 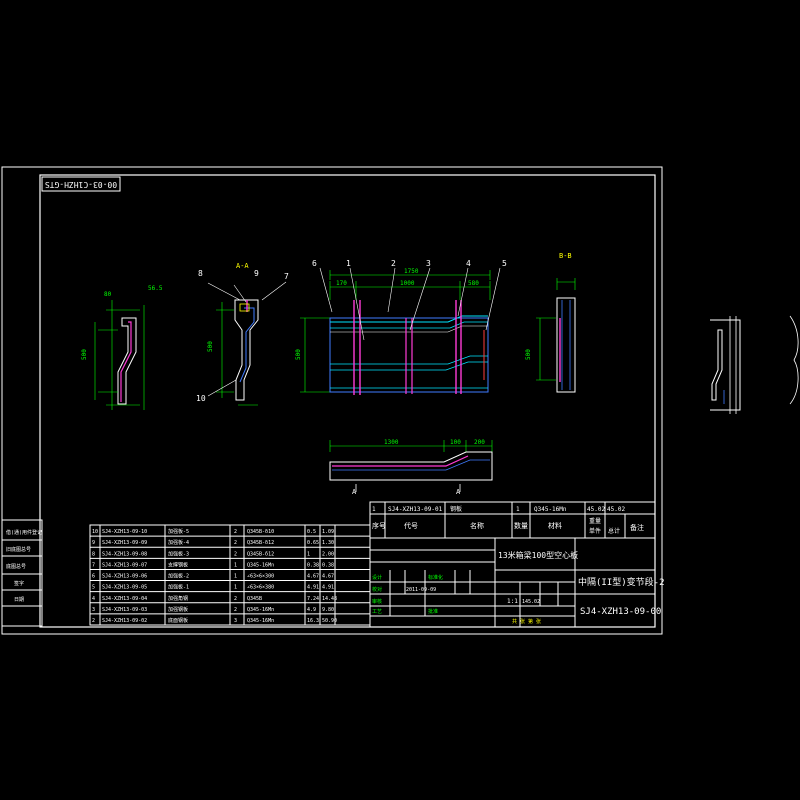 What do you see at coordinates (178, 564) in the screenshot?
I see `parts-cell-name: 支撑钢板` at bounding box center [178, 564].